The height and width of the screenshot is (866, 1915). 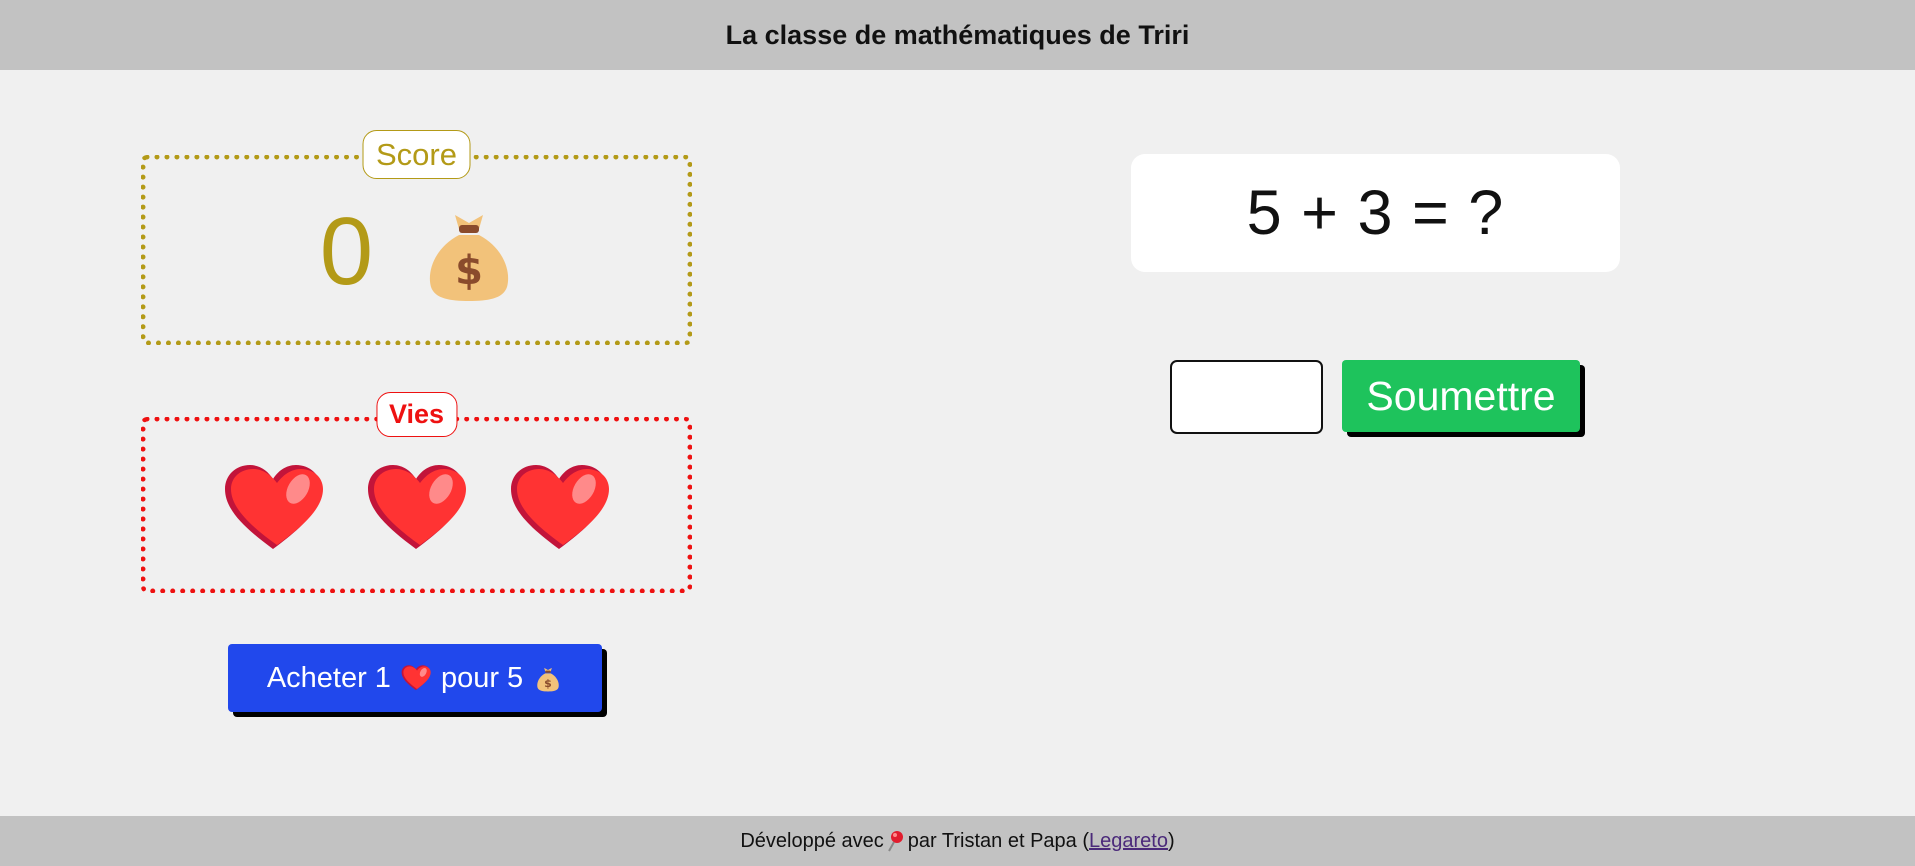 I want to click on buy-label-part1: Acheter 1, so click(x=328, y=677).